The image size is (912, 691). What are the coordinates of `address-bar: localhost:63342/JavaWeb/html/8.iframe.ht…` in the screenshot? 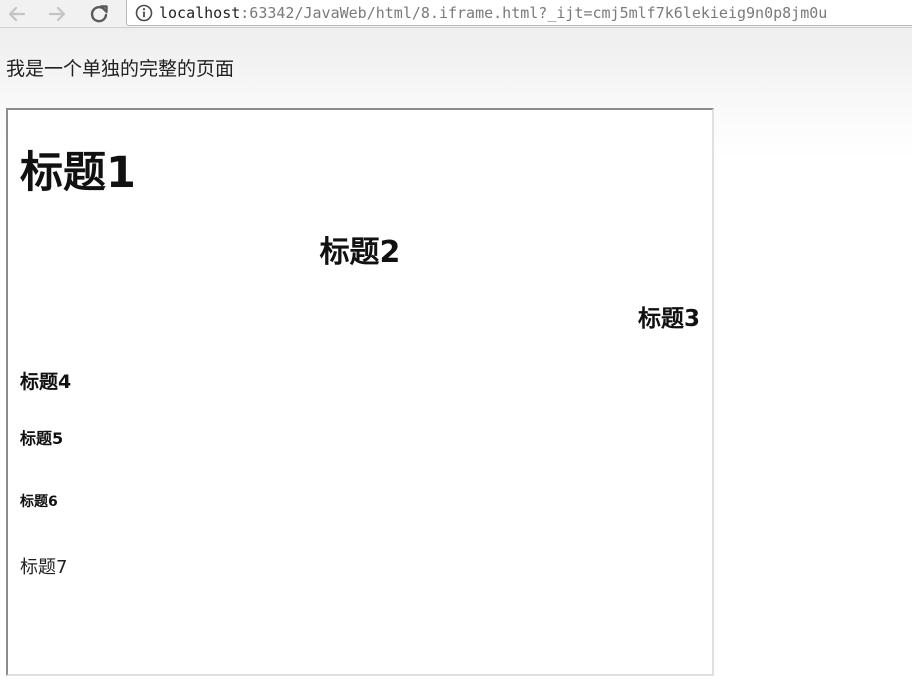 It's located at (519, 13).